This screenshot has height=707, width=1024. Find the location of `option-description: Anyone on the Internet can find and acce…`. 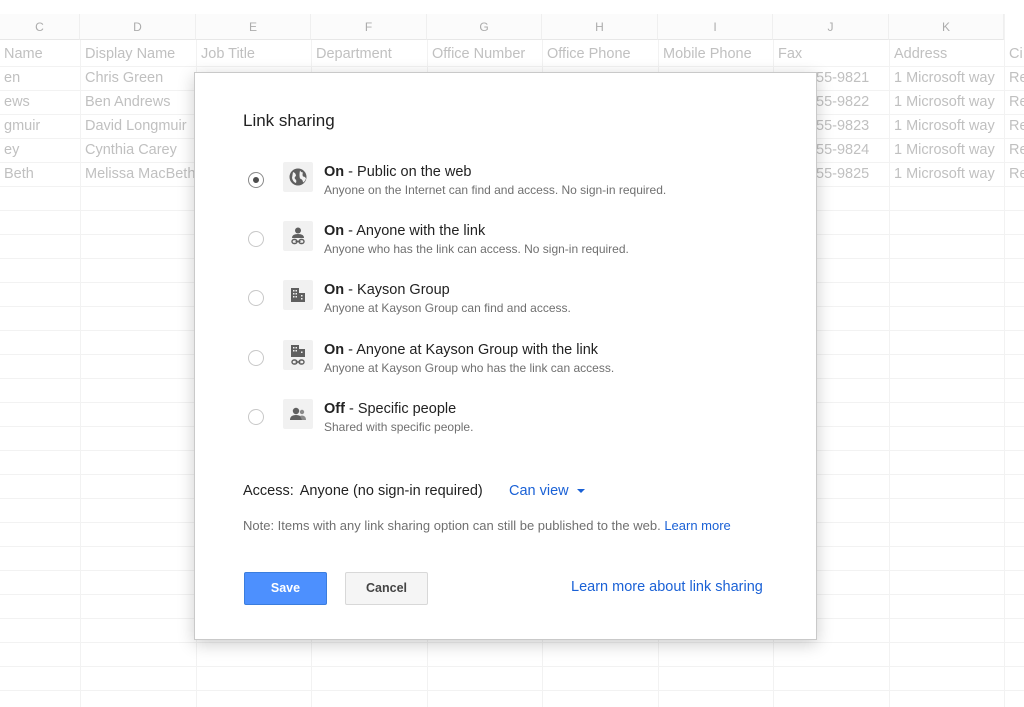

option-description: Anyone on the Internet can find and acce… is located at coordinates (495, 190).